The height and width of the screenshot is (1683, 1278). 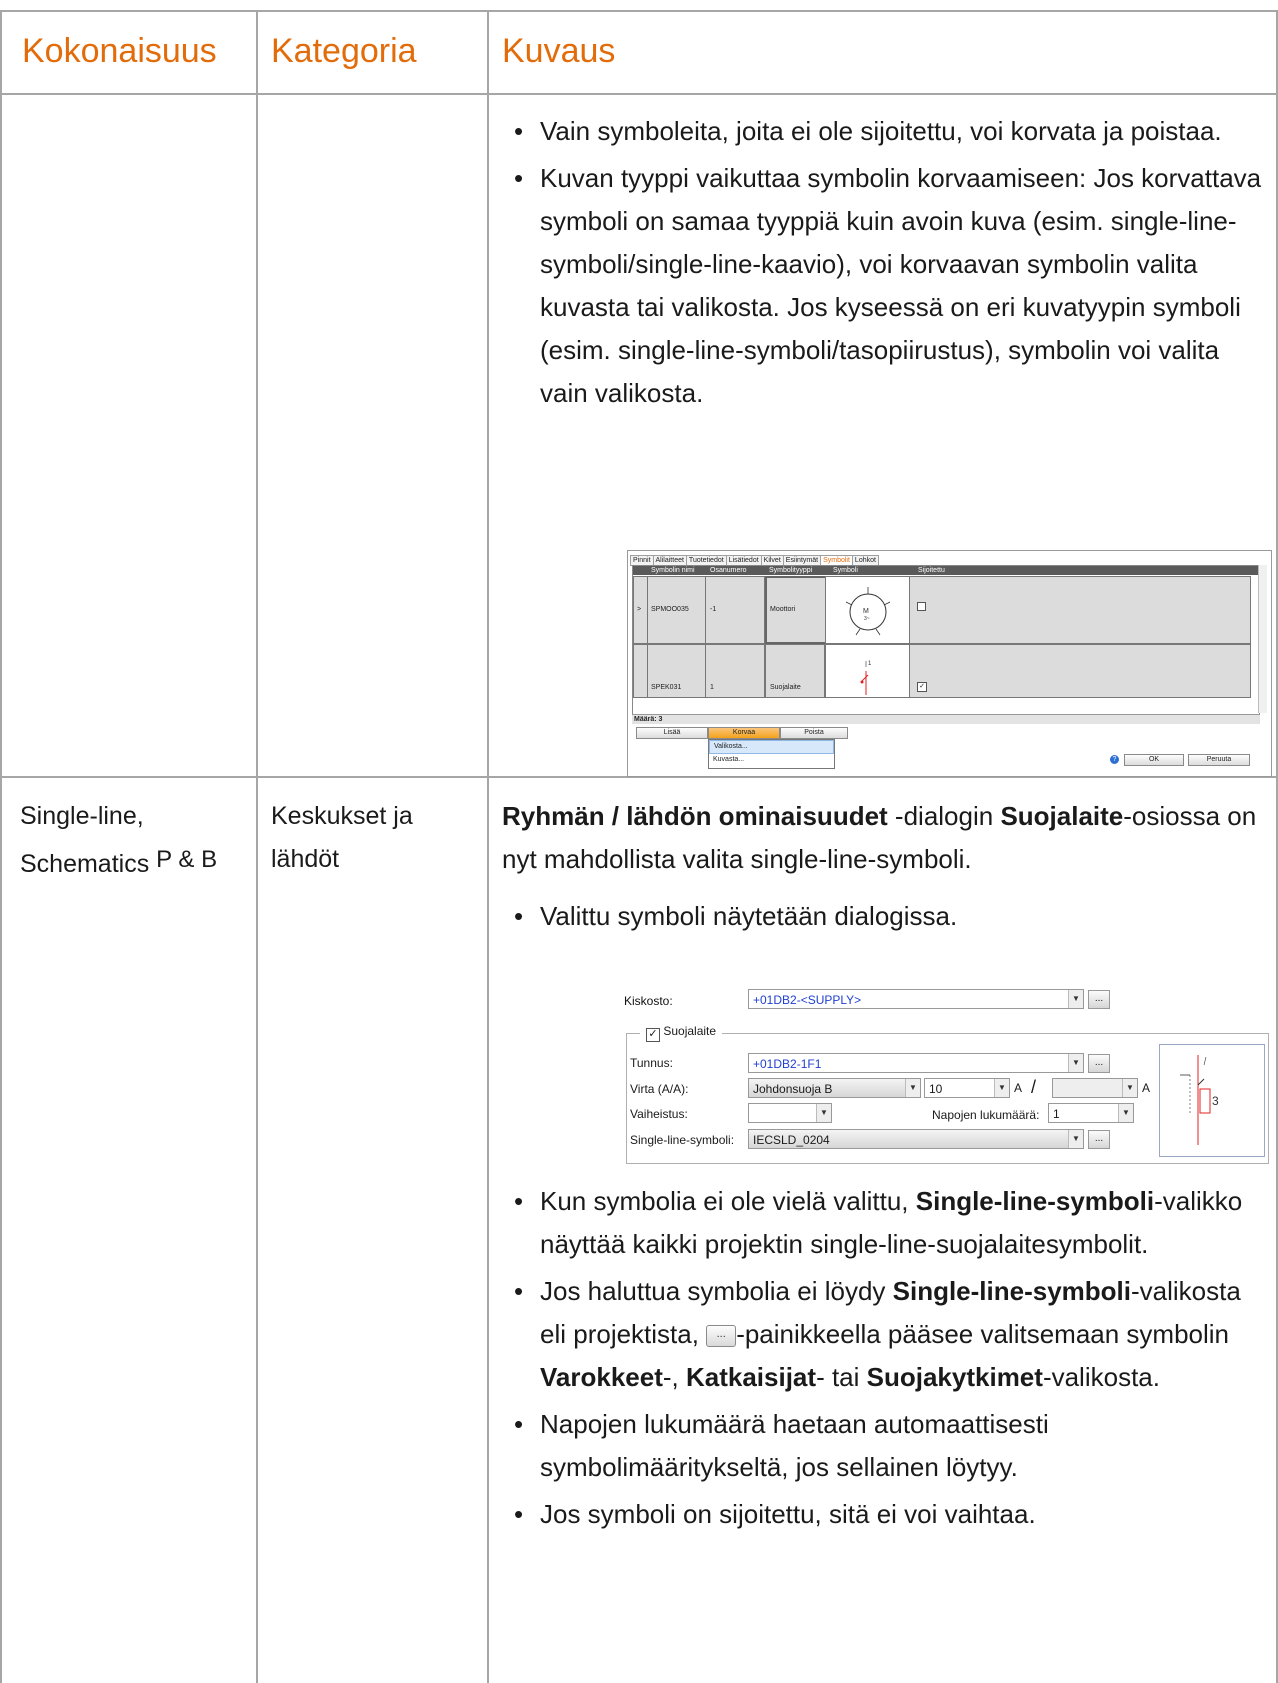 I want to click on single-line-symbol-label: Single-line-symboli:, so click(x=682, y=1140).